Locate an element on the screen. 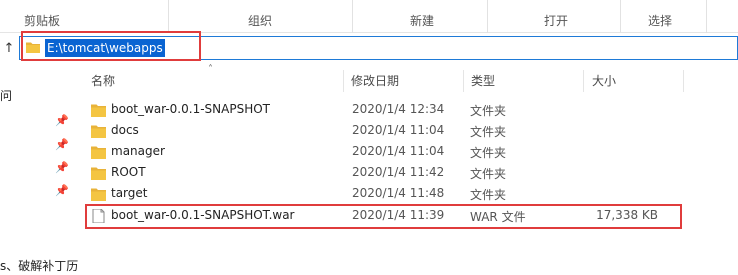  file-name: boot_war-0.0.1-SNAPSHOT is located at coordinates (190, 109).